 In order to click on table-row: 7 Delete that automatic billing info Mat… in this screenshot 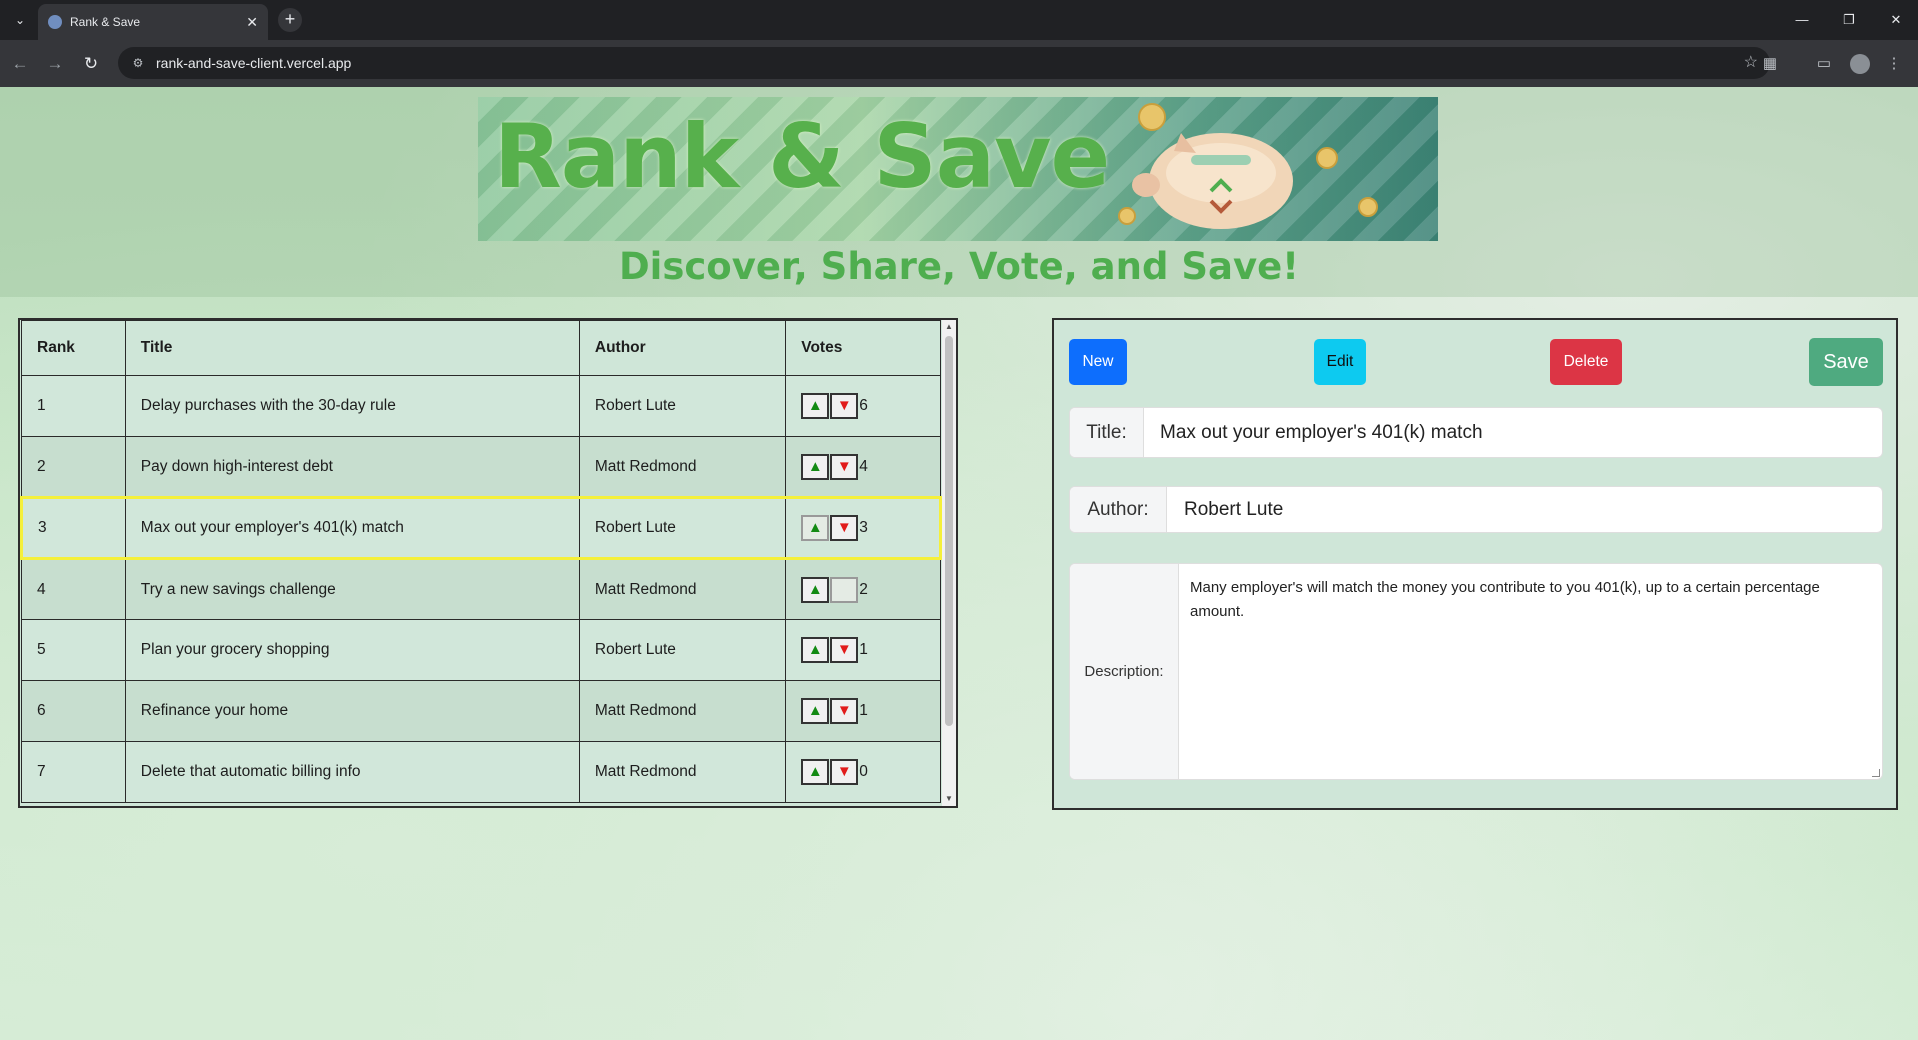, I will do `click(481, 772)`.